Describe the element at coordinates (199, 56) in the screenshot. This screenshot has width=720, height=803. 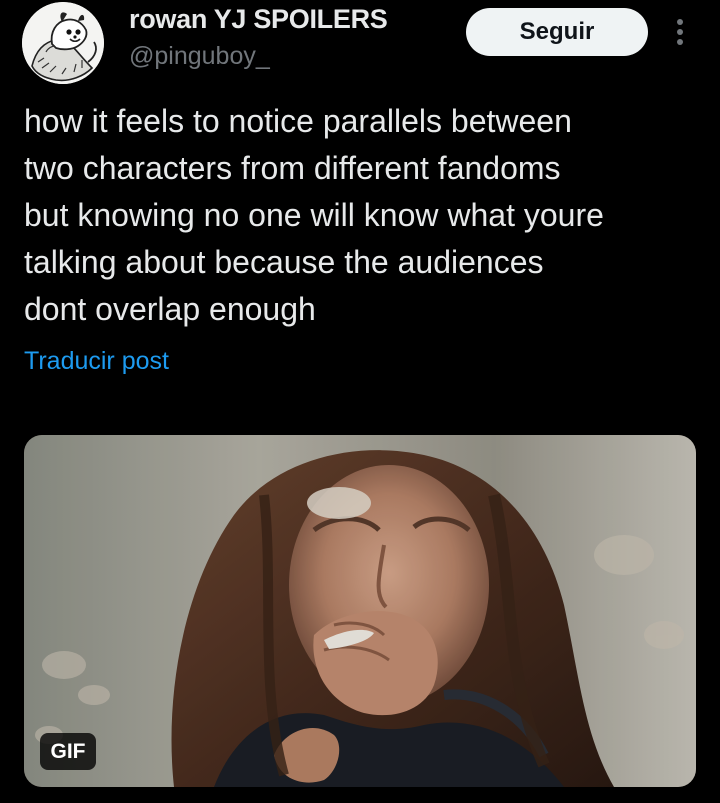
I see `author-handle: @pinguboy_` at that location.